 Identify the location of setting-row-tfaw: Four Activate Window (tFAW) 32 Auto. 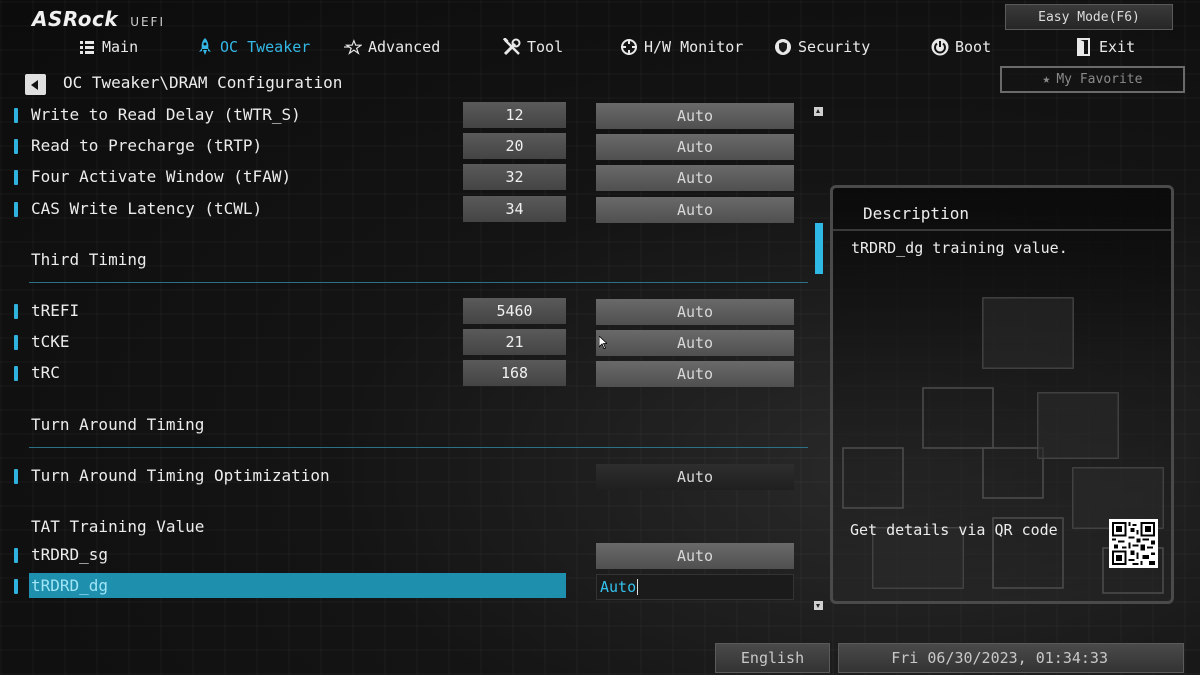
(410, 177).